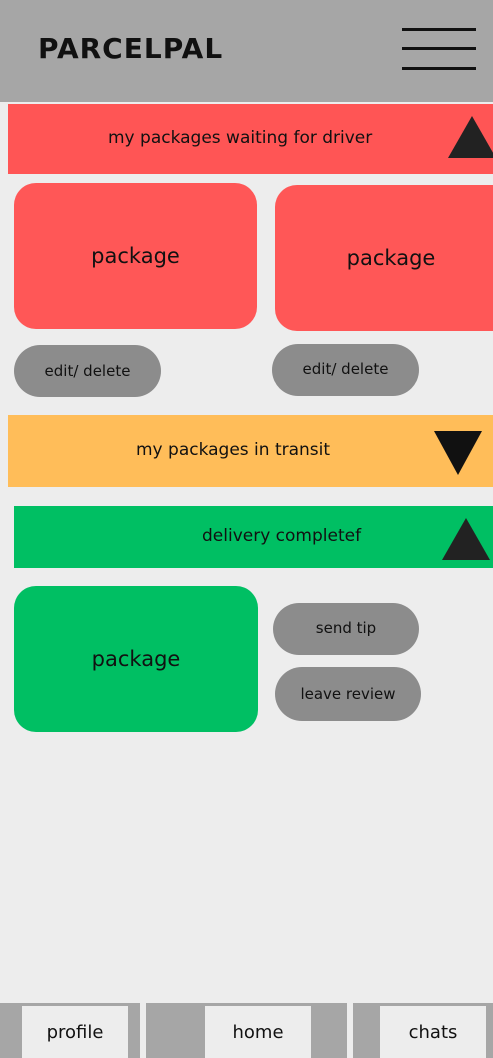 This screenshot has height=1058, width=493. I want to click on section-header-completed: delivery completef, so click(253, 537).